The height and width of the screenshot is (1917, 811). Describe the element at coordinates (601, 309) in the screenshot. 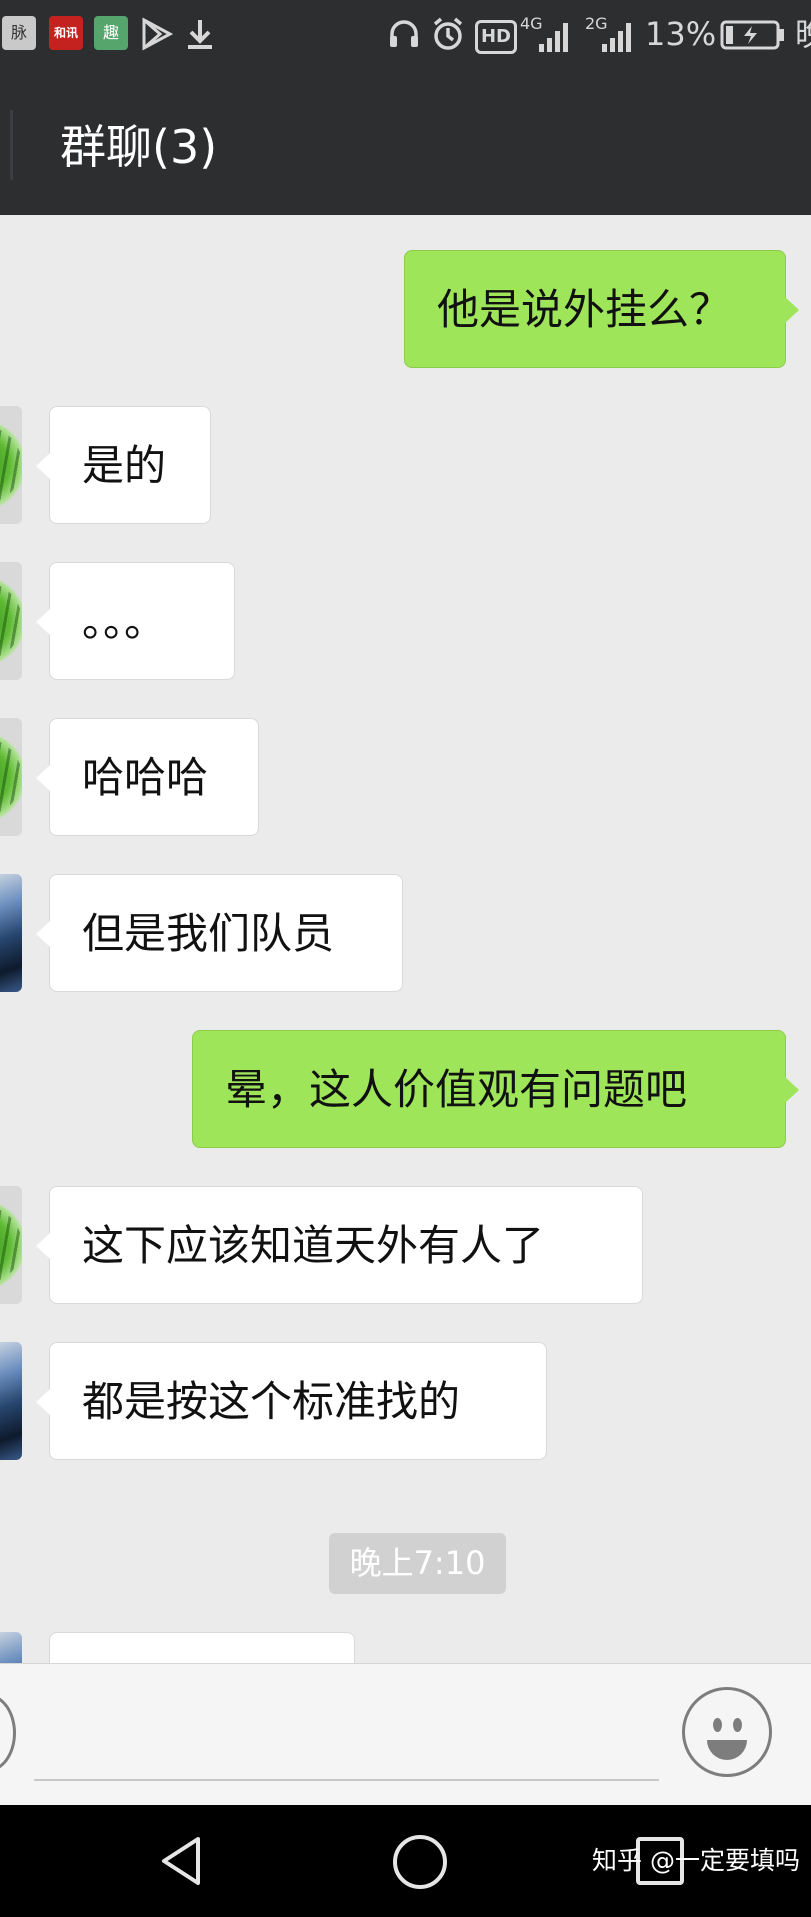

I see `message-bubble-outgoing: 他是说外挂么？` at that location.